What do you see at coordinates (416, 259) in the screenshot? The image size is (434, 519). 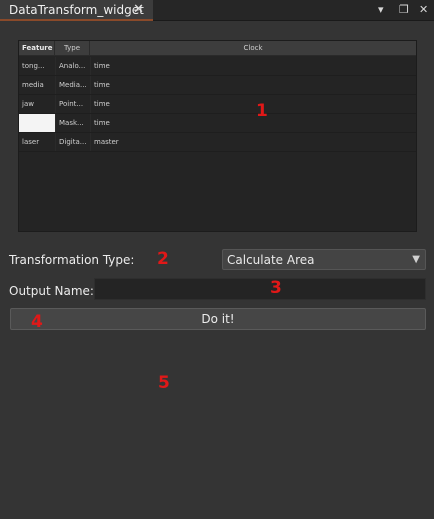 I see `chevron-down-icon: ▼` at bounding box center [416, 259].